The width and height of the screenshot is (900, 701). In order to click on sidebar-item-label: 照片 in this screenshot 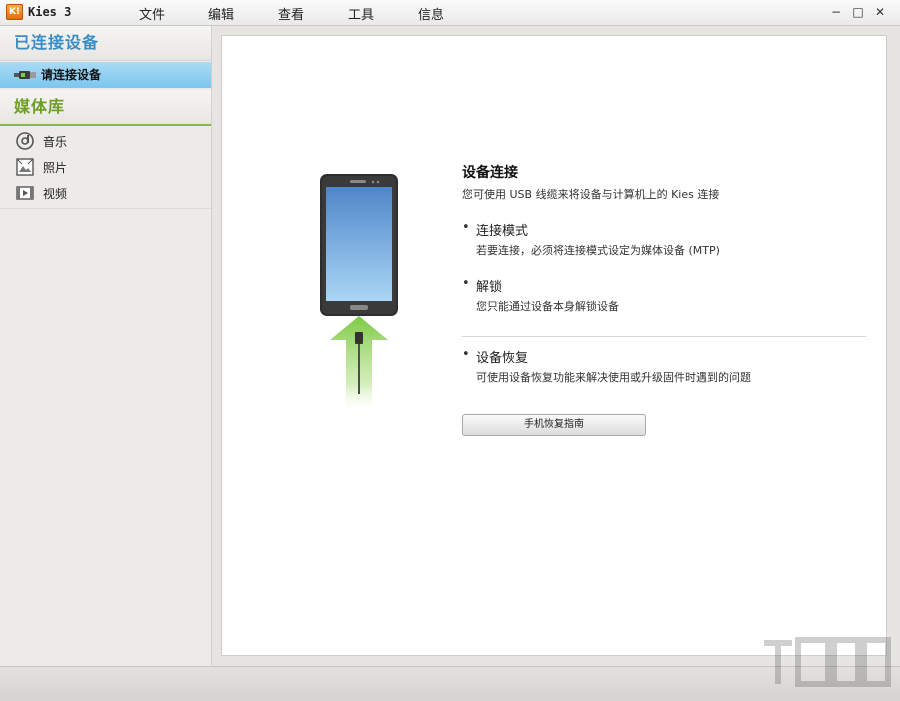, I will do `click(55, 167)`.